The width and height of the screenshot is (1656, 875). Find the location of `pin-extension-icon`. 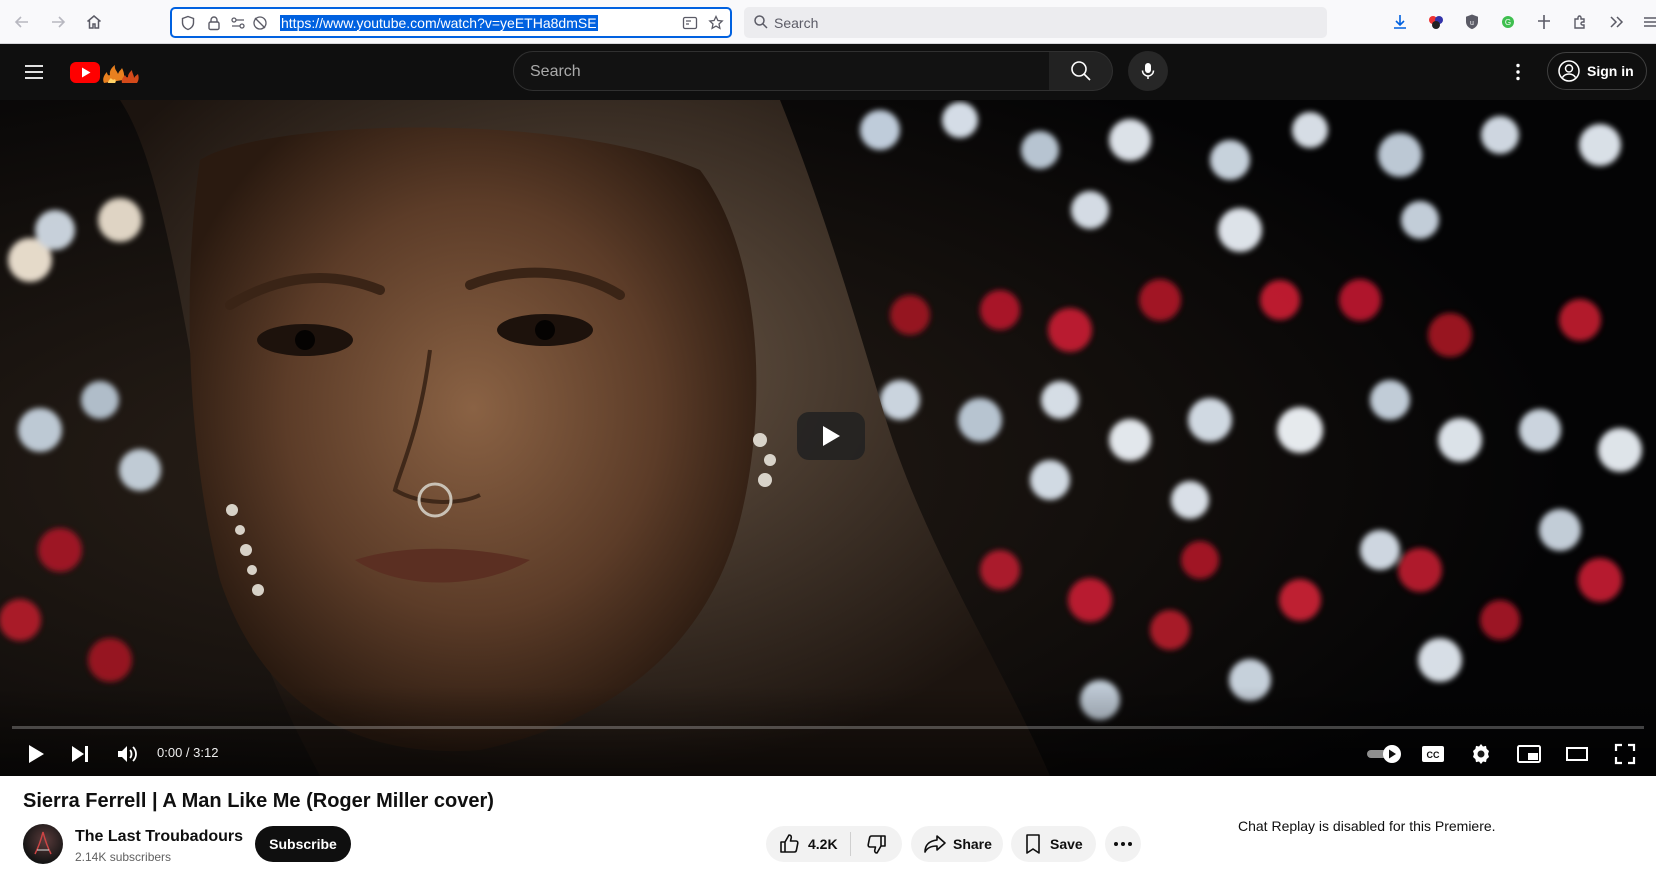

pin-extension-icon is located at coordinates (1544, 22).